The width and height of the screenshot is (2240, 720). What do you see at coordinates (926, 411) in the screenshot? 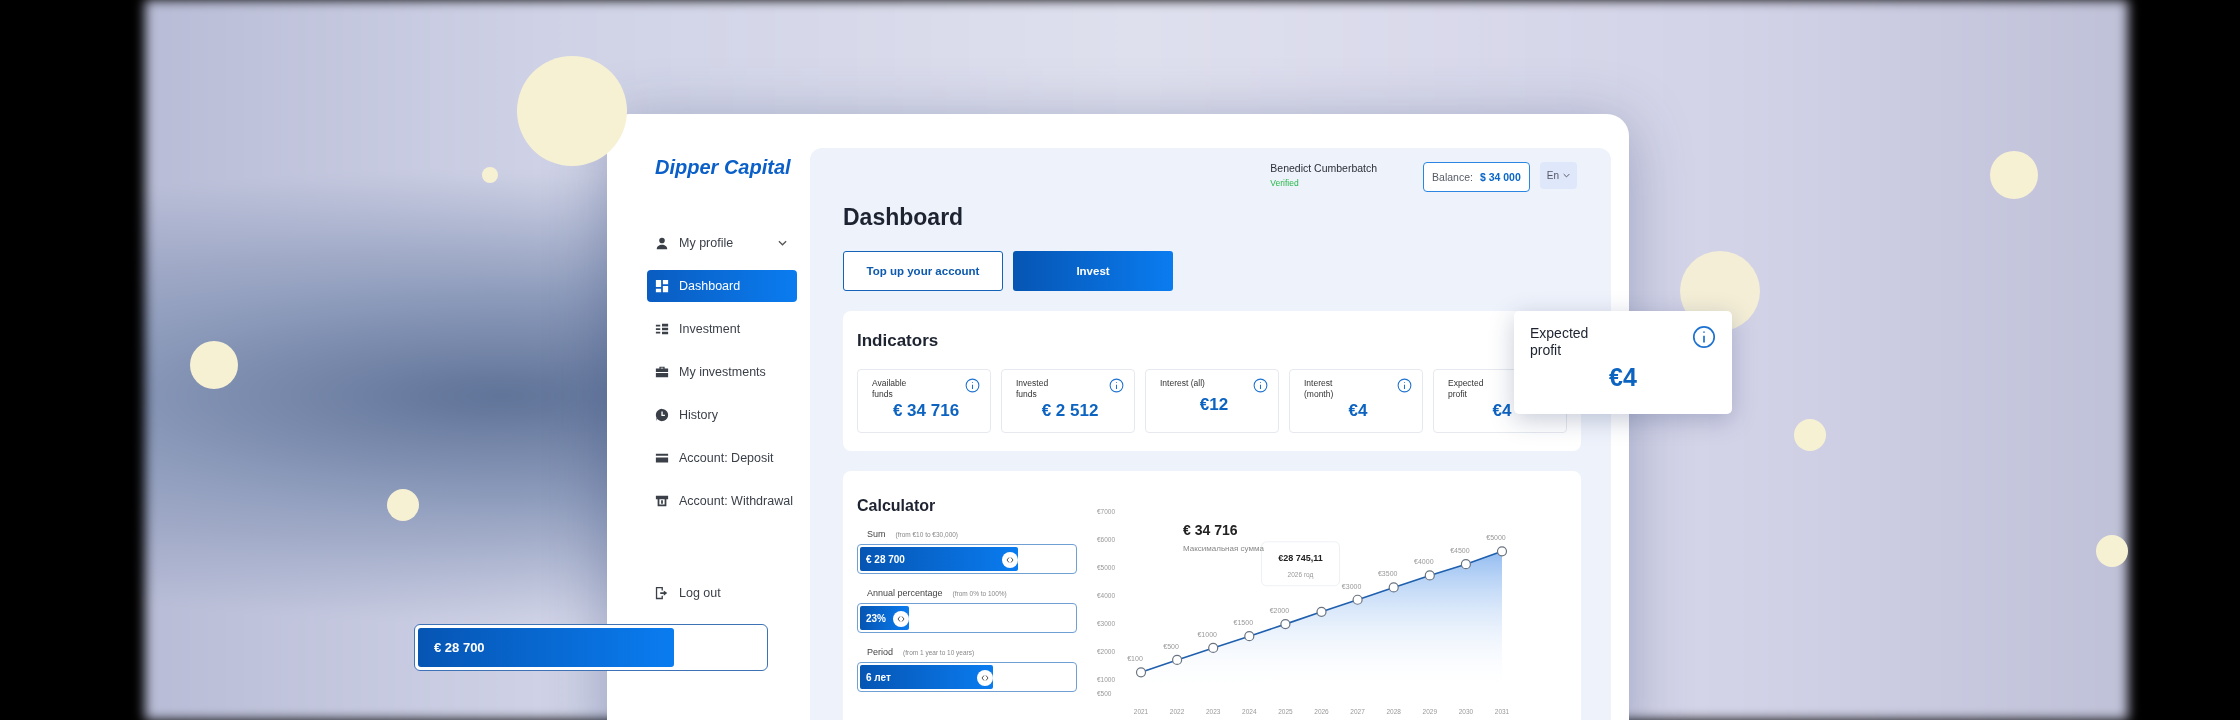
I see `indicator-value: € 34 716` at bounding box center [926, 411].